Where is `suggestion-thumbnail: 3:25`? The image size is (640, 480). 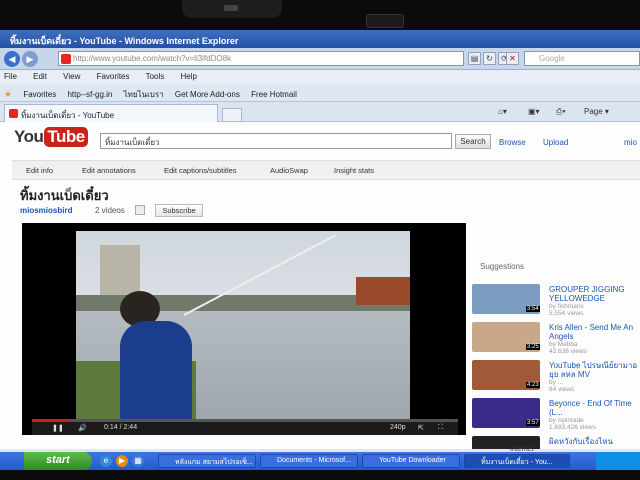 suggestion-thumbnail: 3:25 is located at coordinates (506, 337).